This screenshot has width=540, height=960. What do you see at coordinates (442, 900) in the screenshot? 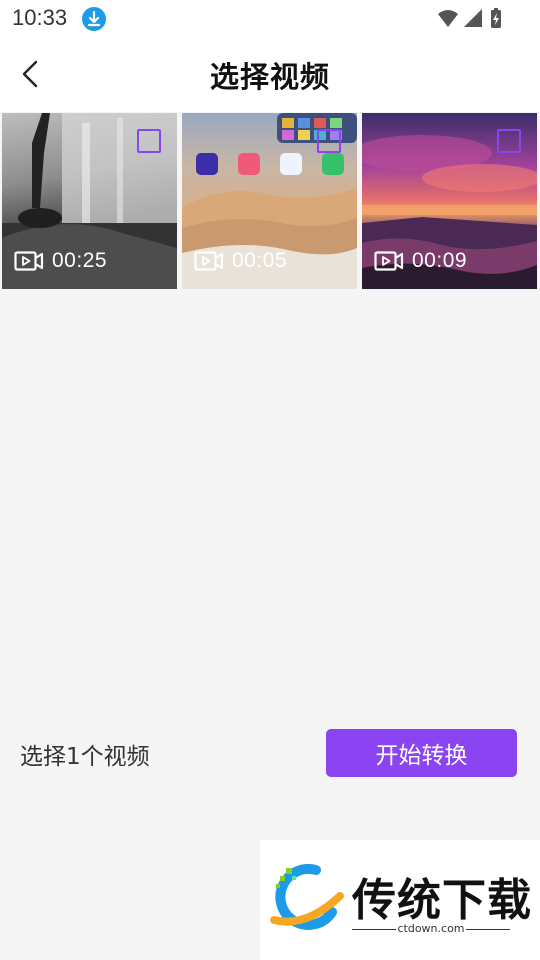
I see `watermark-brand: 传统下载` at bounding box center [442, 900].